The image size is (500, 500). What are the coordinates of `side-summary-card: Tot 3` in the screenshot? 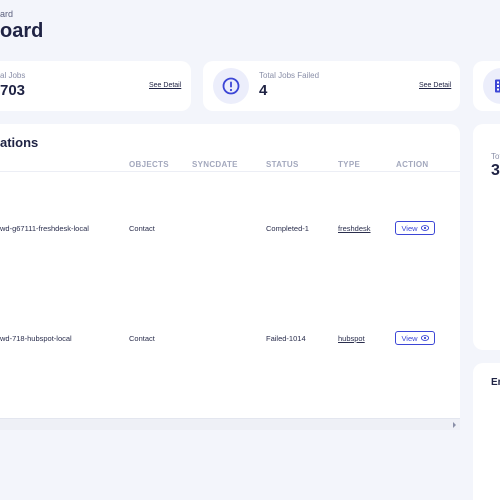 It's located at (486, 237).